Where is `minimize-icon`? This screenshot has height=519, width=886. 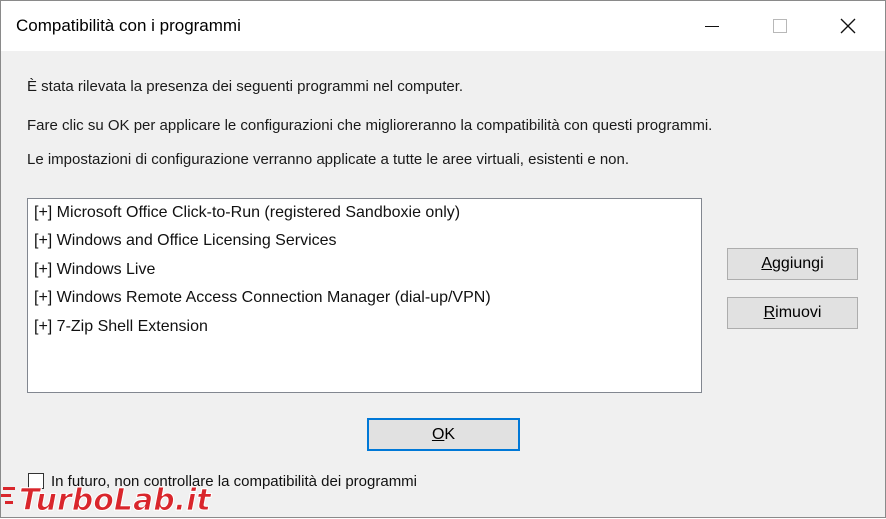
minimize-icon is located at coordinates (712, 26).